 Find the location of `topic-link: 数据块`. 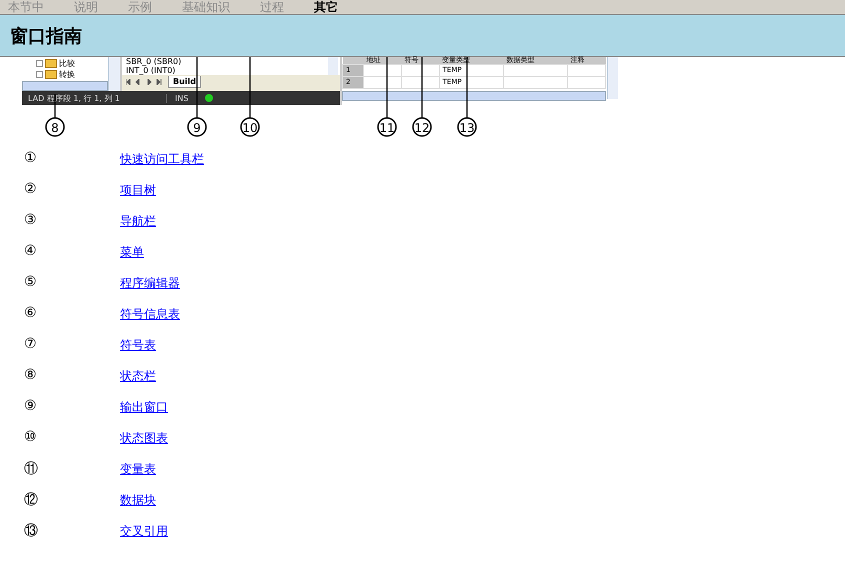

topic-link: 数据块 is located at coordinates (138, 506).